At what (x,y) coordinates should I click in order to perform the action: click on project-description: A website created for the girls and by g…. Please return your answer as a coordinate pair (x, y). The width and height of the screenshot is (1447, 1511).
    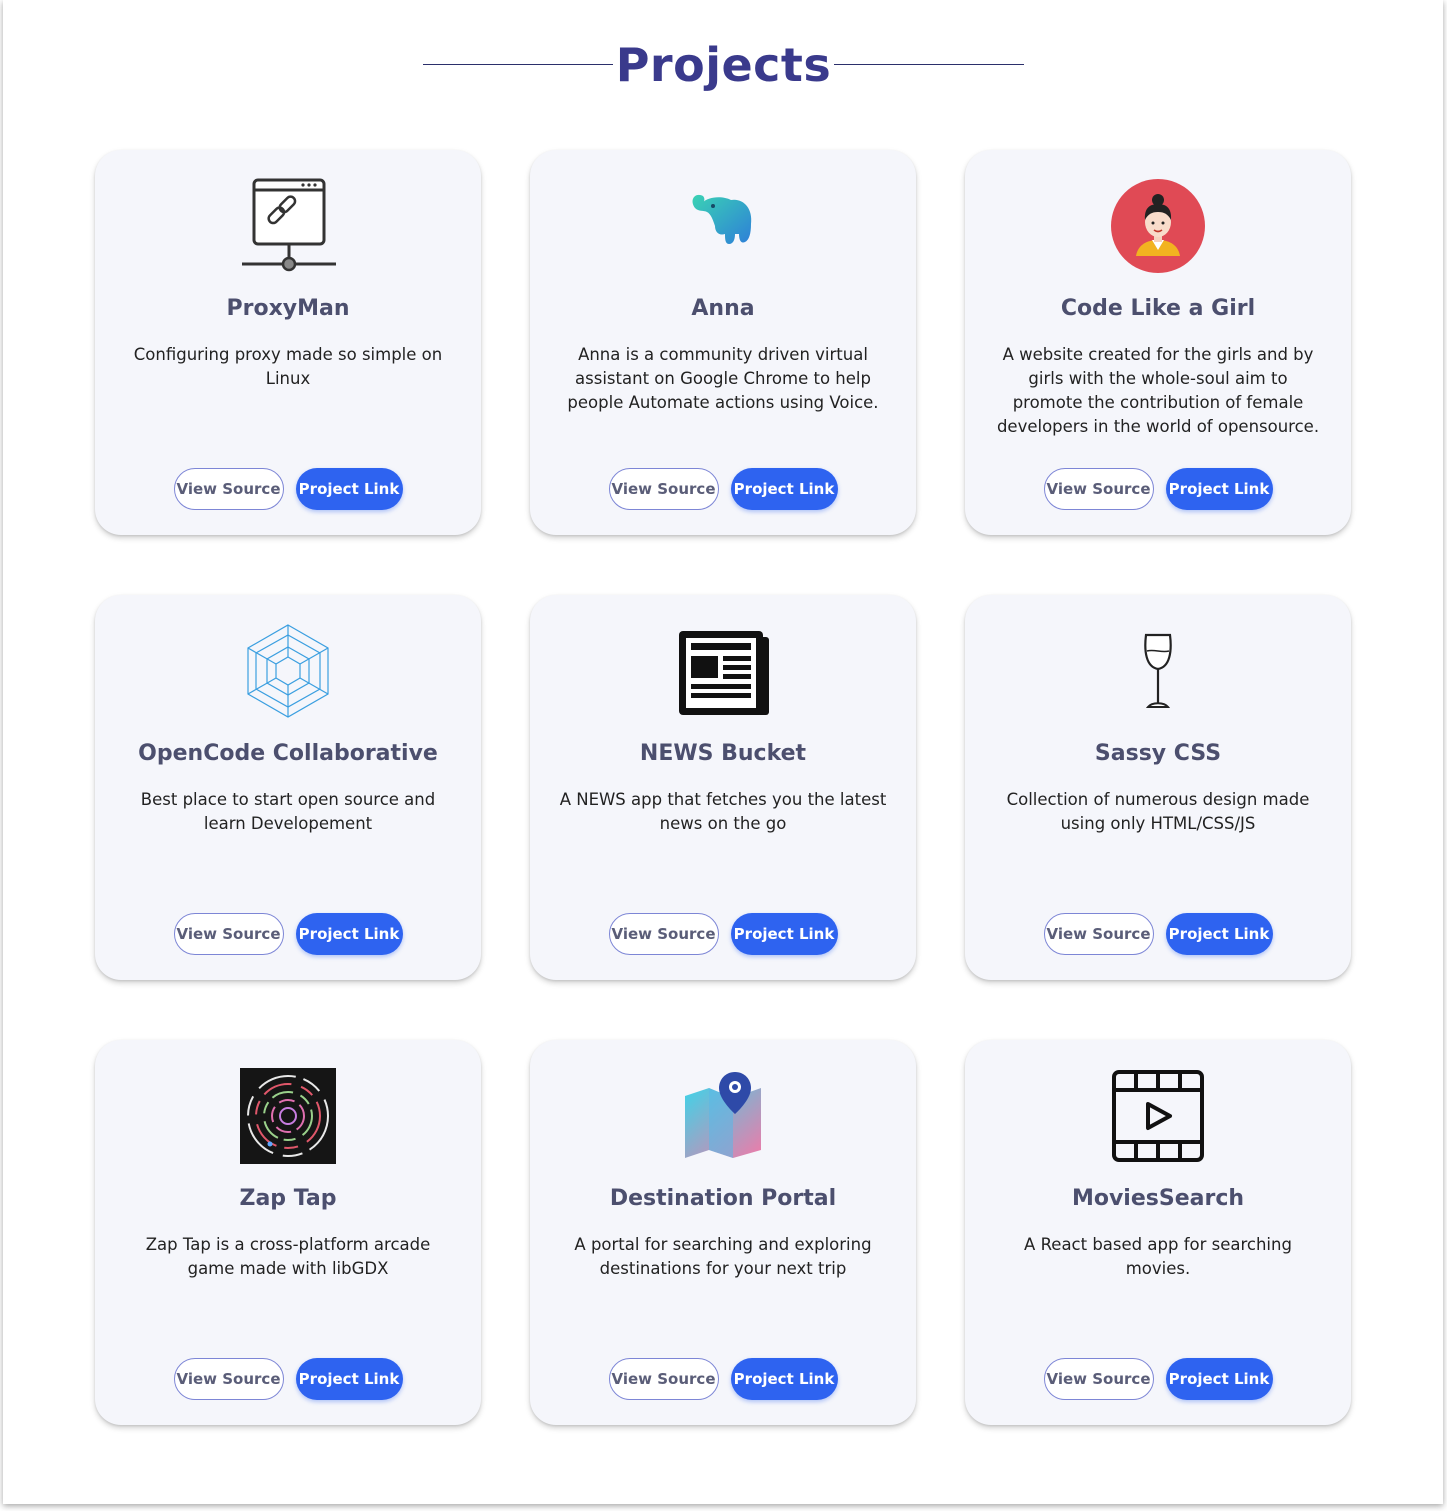
    Looking at the image, I should click on (1158, 390).